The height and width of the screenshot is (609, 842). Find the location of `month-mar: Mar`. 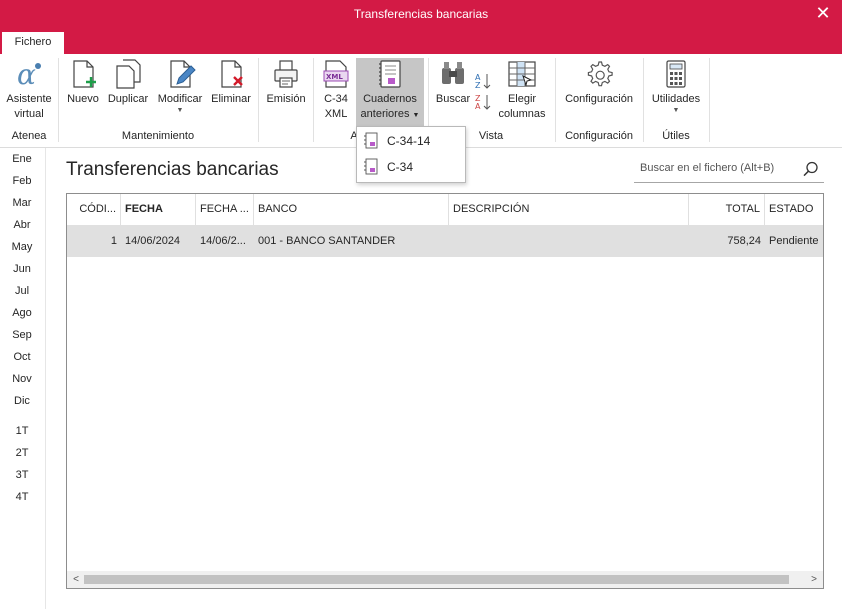

month-mar: Mar is located at coordinates (22, 203).